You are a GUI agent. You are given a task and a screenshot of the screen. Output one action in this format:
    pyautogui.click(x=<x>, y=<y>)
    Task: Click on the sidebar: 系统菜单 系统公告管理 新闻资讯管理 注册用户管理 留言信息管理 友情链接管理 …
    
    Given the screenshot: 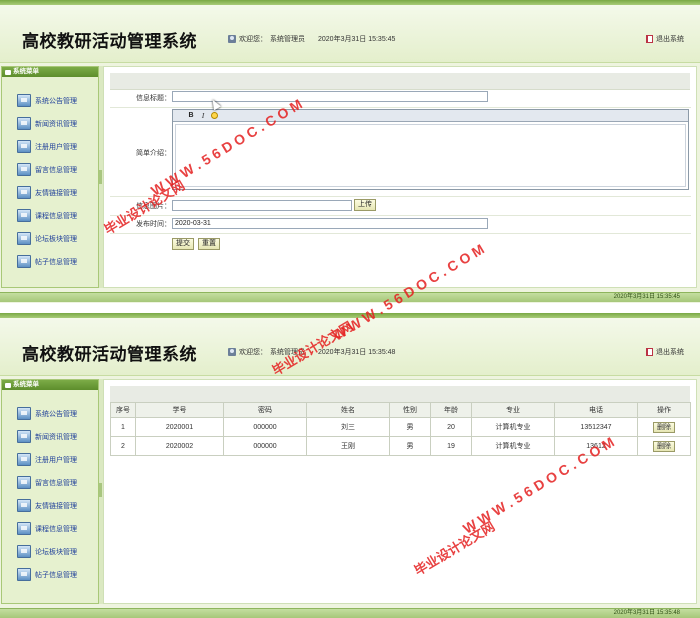 What is the action you would take?
    pyautogui.click(x=50, y=177)
    